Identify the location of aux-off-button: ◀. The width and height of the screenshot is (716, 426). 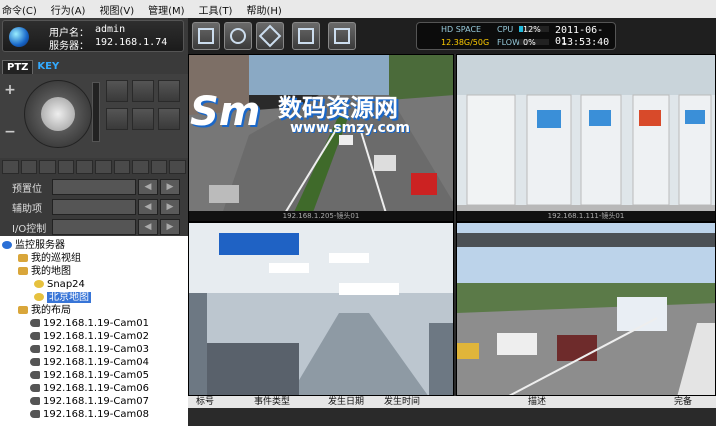
(148, 207).